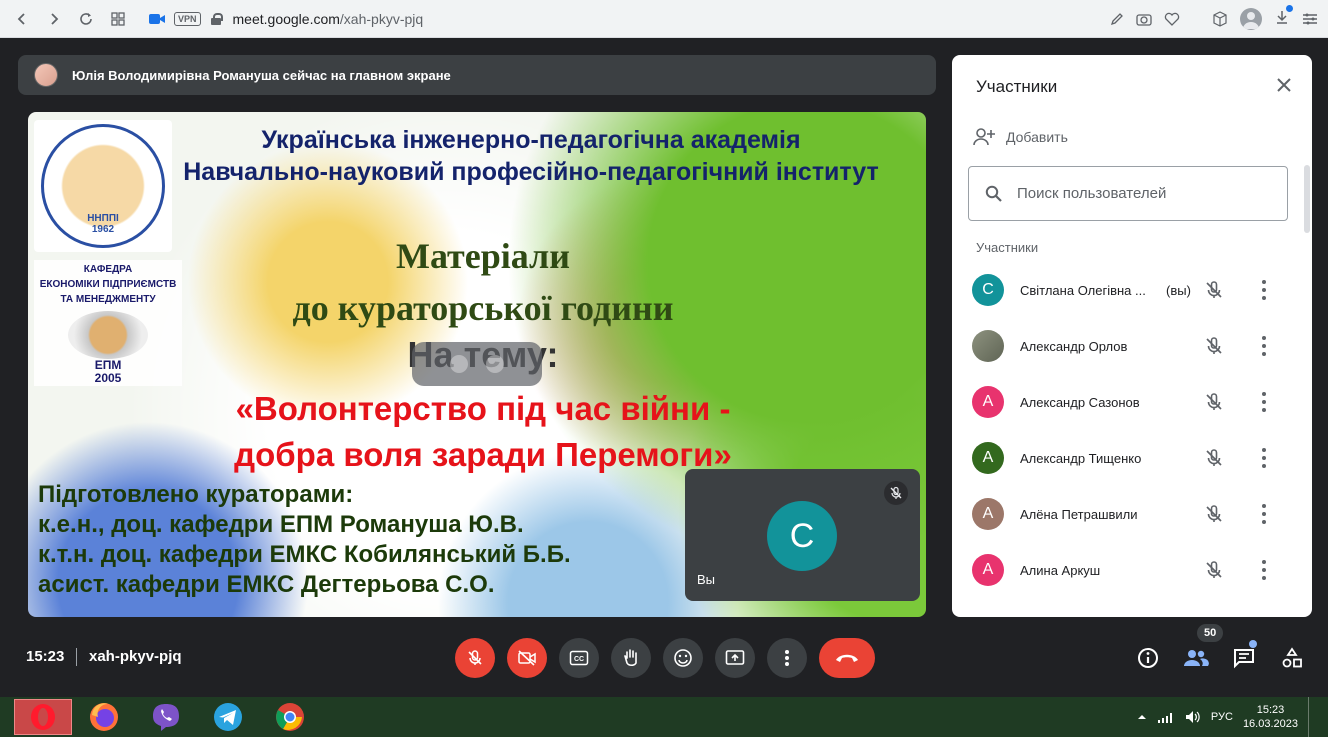 The width and height of the screenshot is (1328, 737). Describe the element at coordinates (381, 18) in the screenshot. I see `url-path: /xah-pkyv-pjq` at that location.